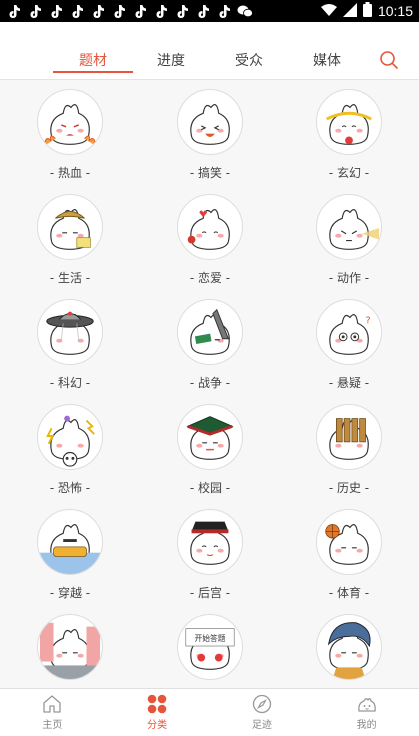  I want to click on tab-label: 受众, so click(249, 61).